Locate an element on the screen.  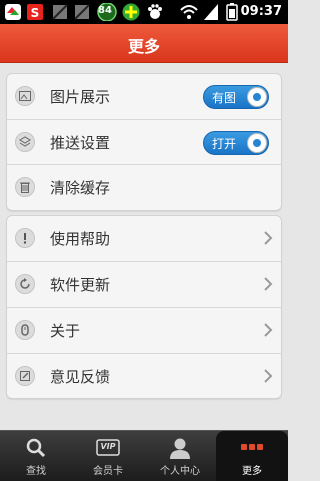
trash-icon is located at coordinates (25, 187).